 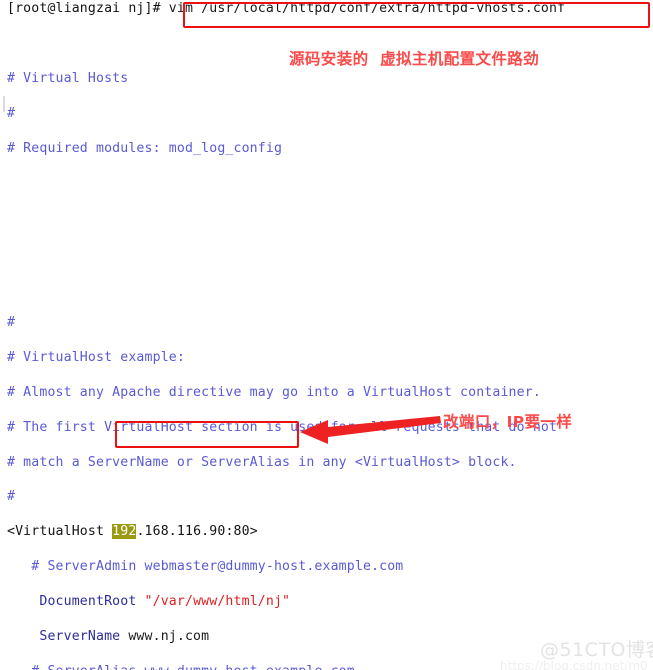 What do you see at coordinates (124, 532) in the screenshot?
I see `ip-highlight-vhost1: 192` at bounding box center [124, 532].